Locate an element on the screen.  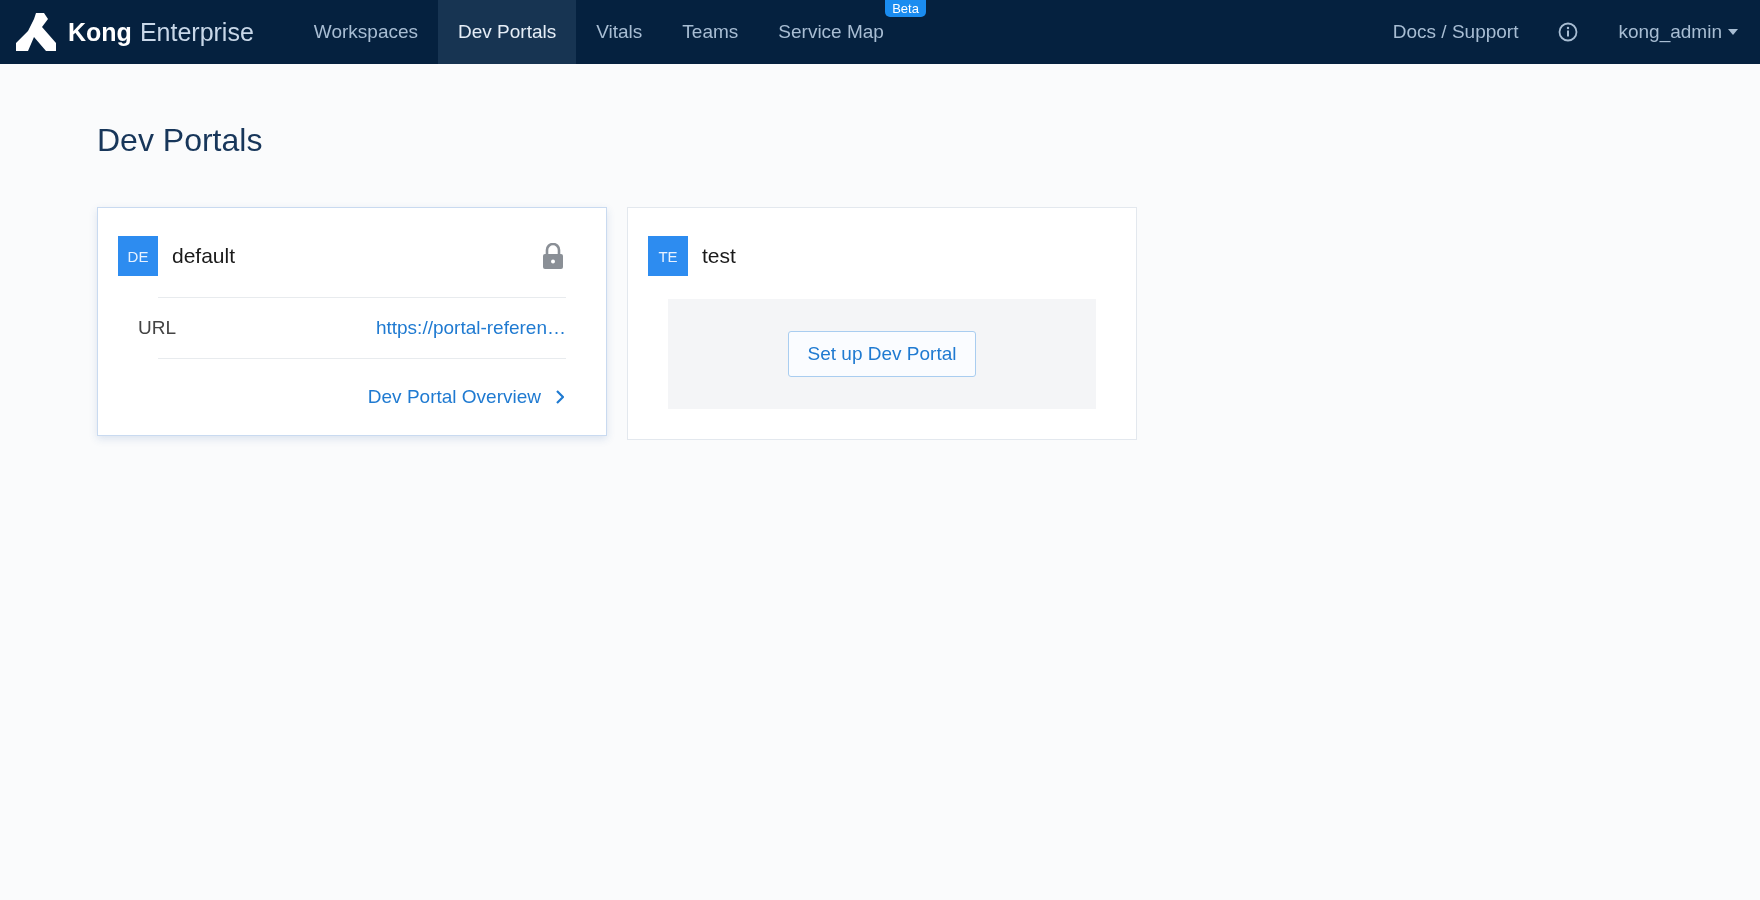
nav-tab: Vitals is located at coordinates (619, 32).